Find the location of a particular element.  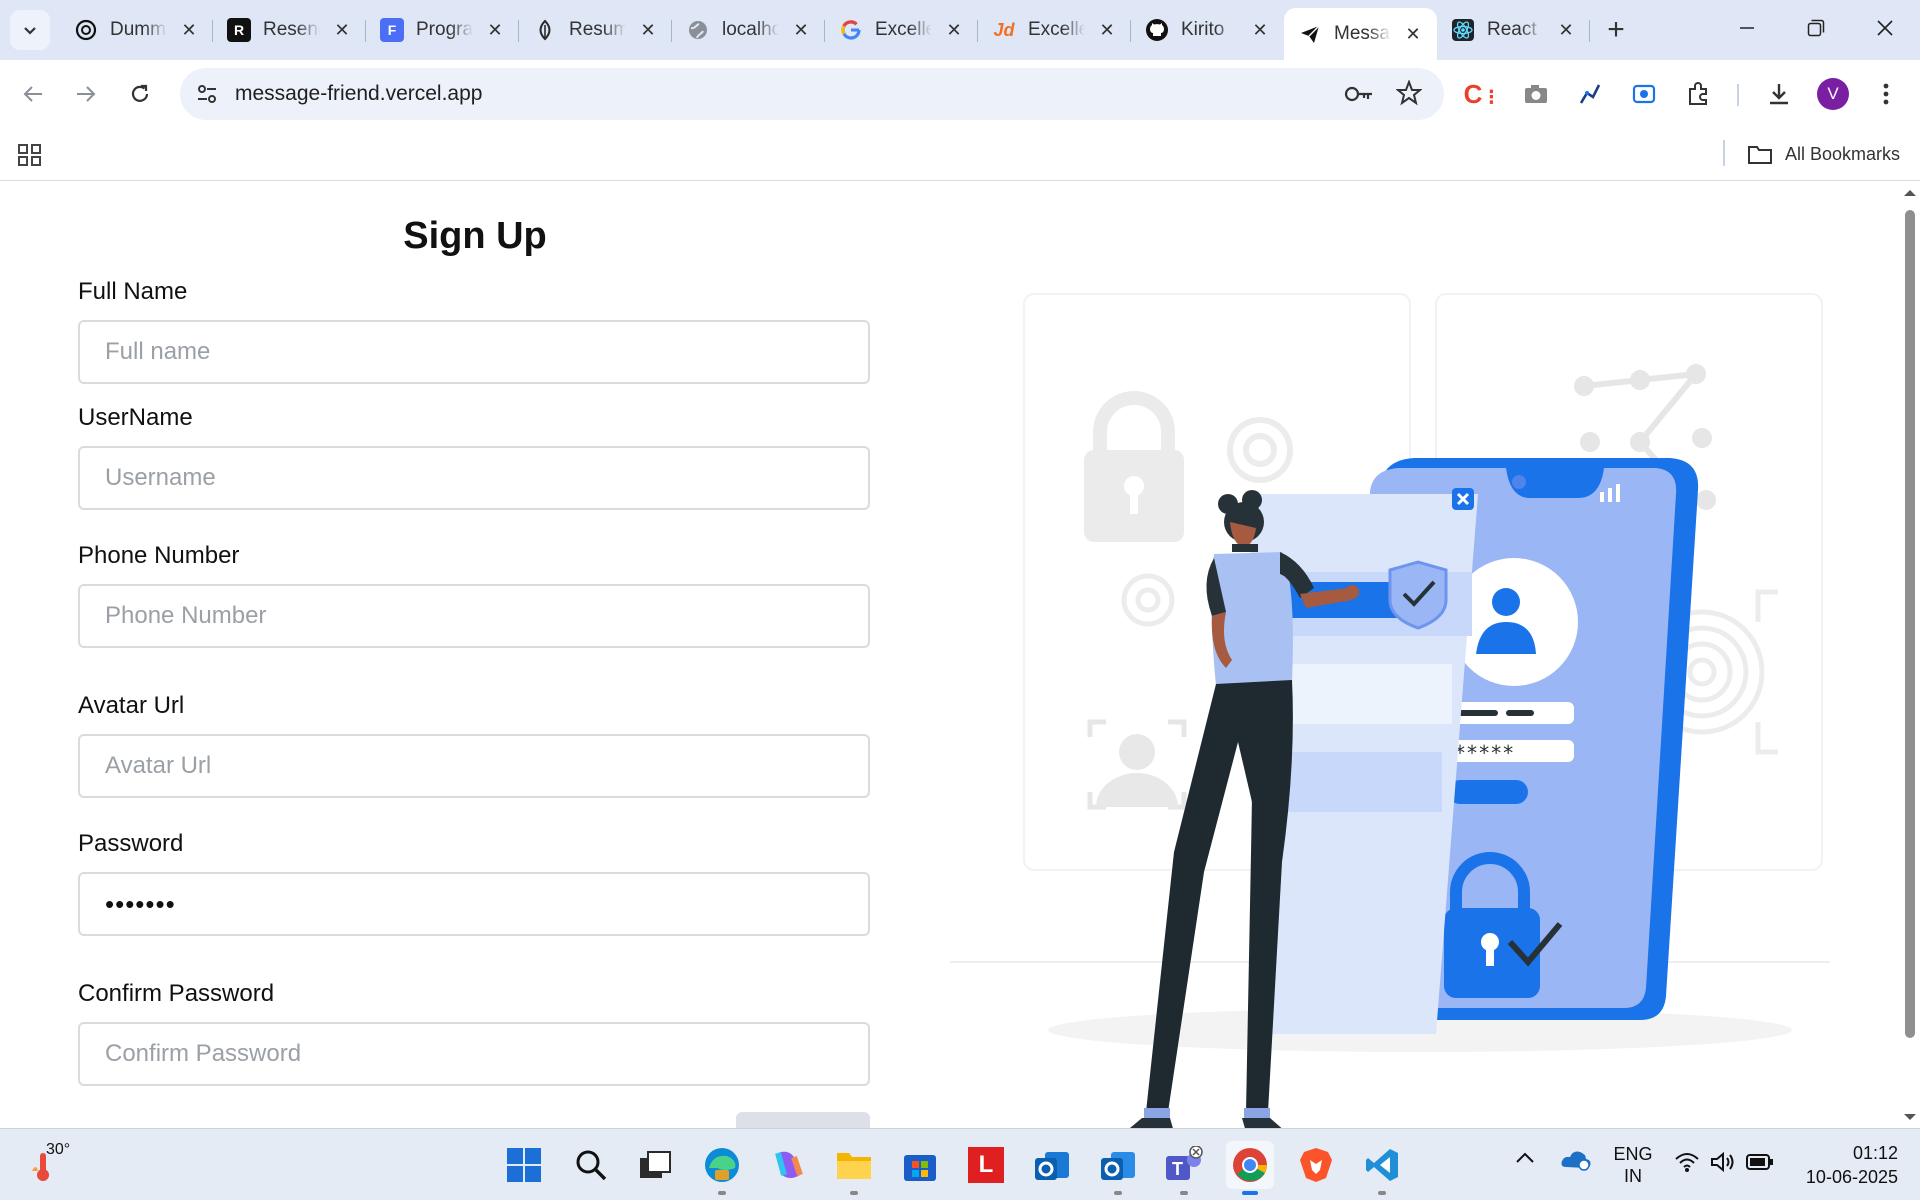

start-button is located at coordinates (524, 1165).